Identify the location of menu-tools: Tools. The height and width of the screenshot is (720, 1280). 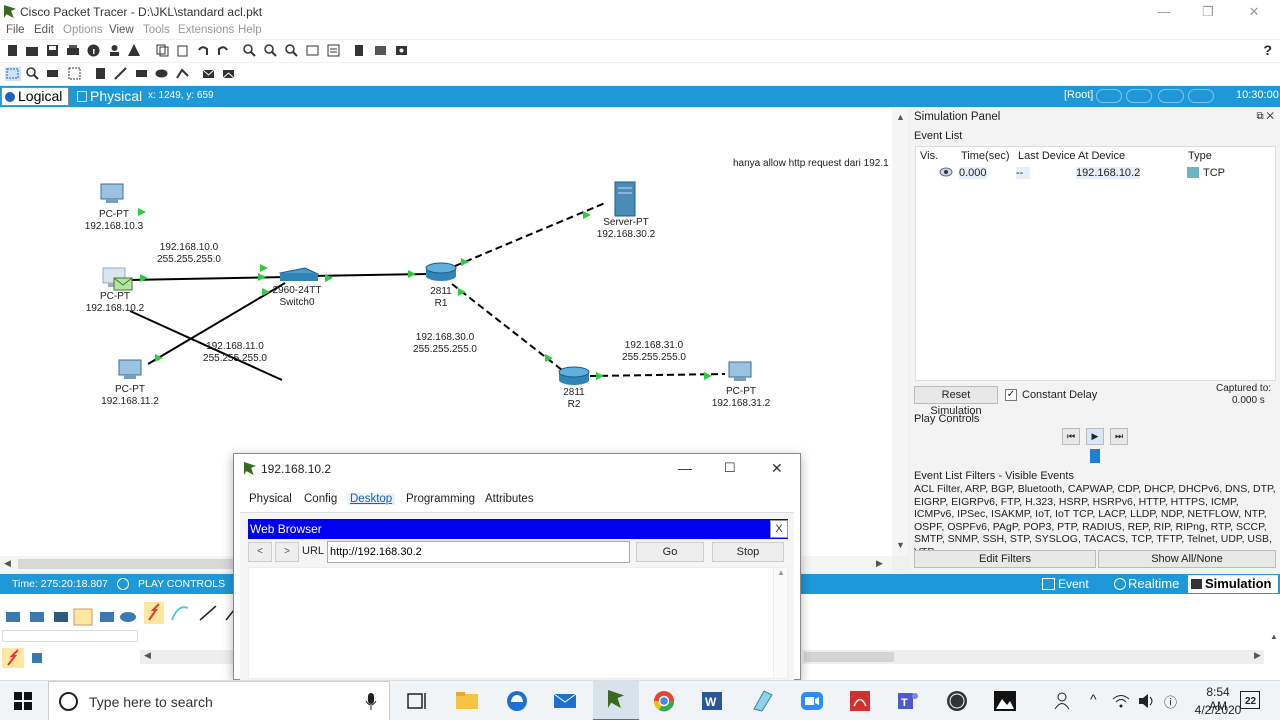
(156, 30).